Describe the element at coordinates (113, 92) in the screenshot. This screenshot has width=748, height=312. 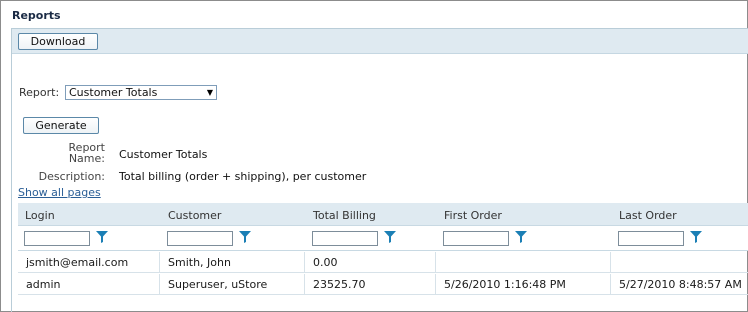
I see `report-select-value: Customer Totals` at that location.